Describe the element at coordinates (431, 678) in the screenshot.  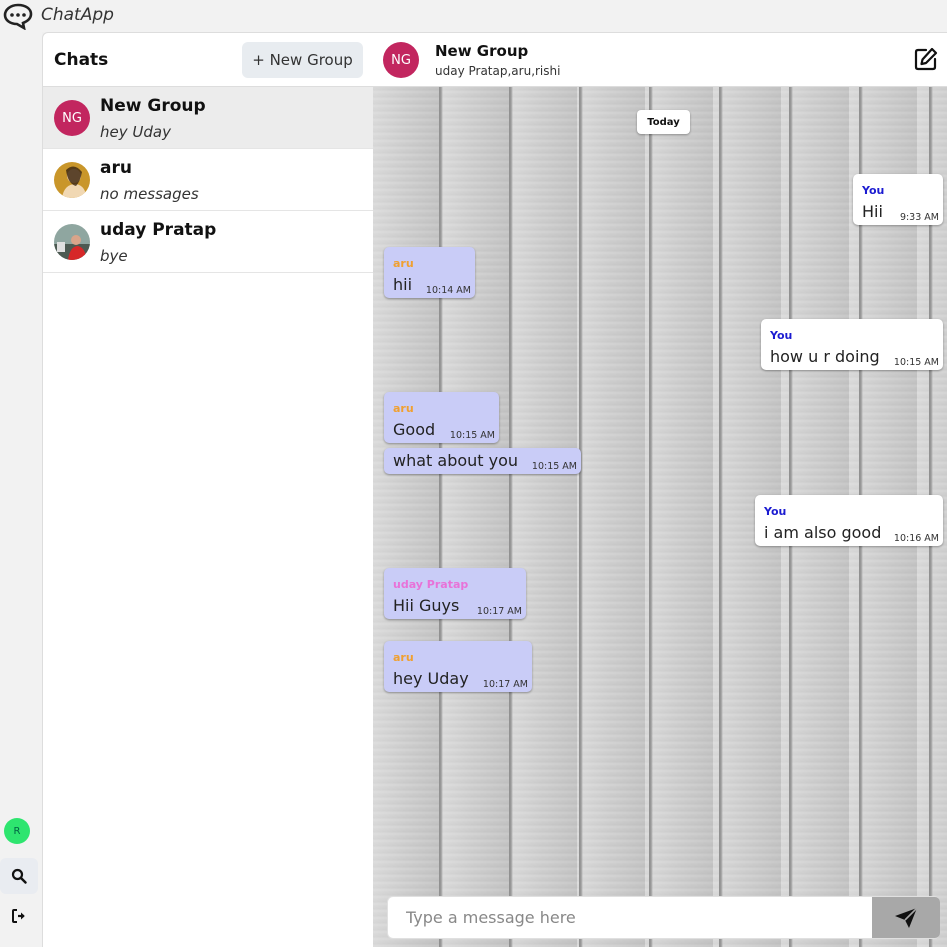
I see `message-text: hey Uday` at that location.